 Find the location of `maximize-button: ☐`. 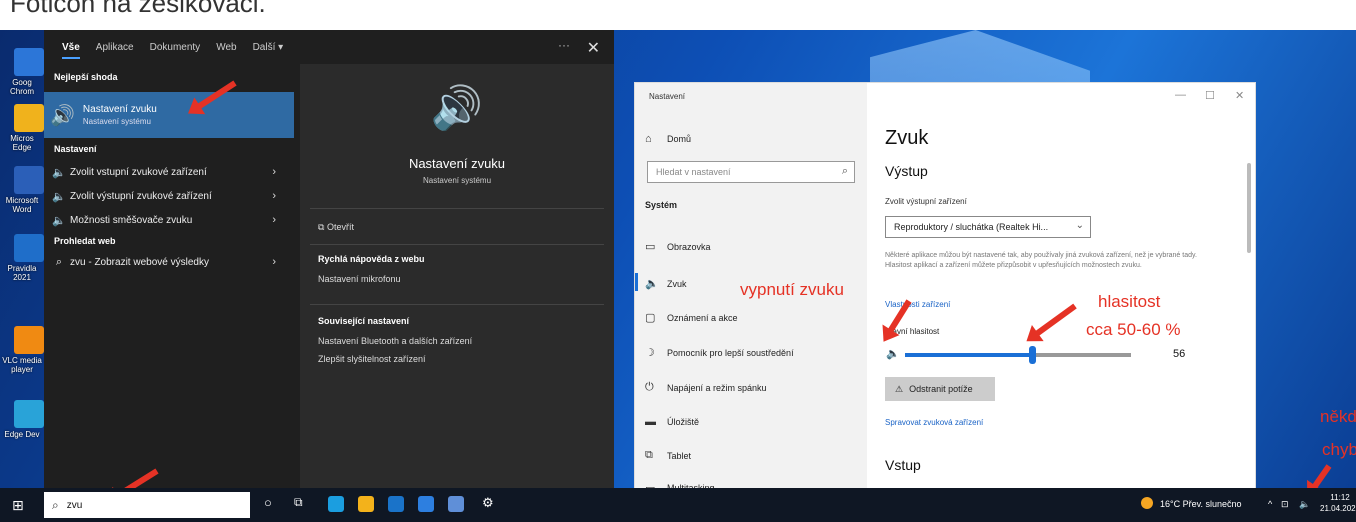

maximize-button: ☐ is located at coordinates (1210, 95).